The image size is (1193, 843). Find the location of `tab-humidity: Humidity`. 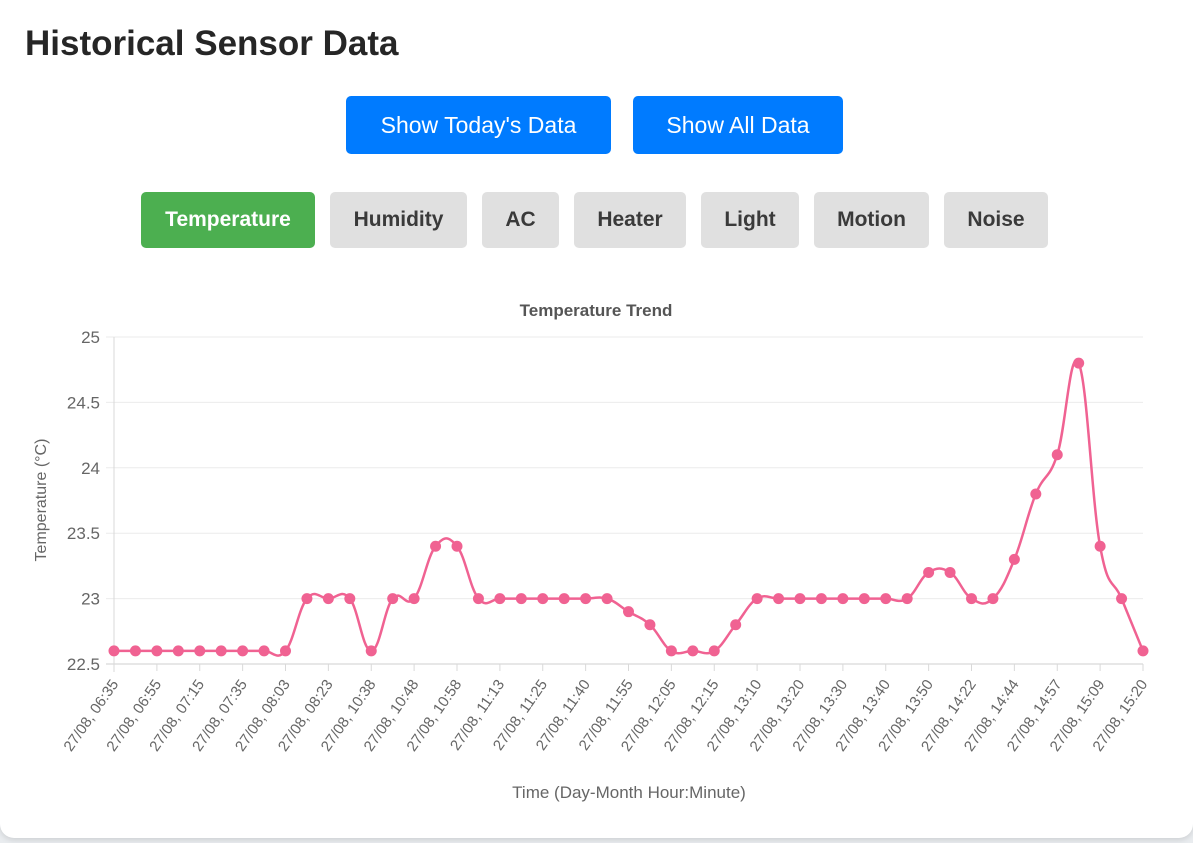

tab-humidity: Humidity is located at coordinates (398, 220).